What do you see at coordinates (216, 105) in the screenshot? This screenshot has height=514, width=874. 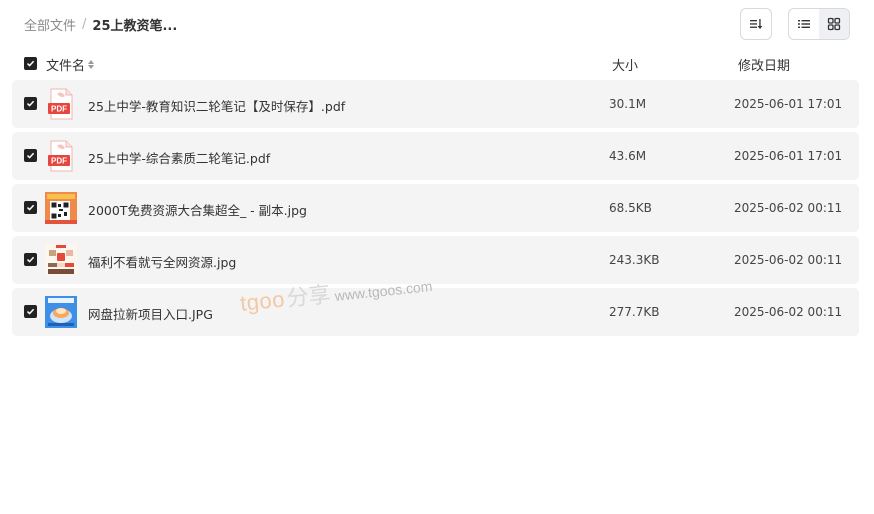 I see `file-name: 25上中学-教育知识二轮笔记【及时保存】.pdf` at bounding box center [216, 105].